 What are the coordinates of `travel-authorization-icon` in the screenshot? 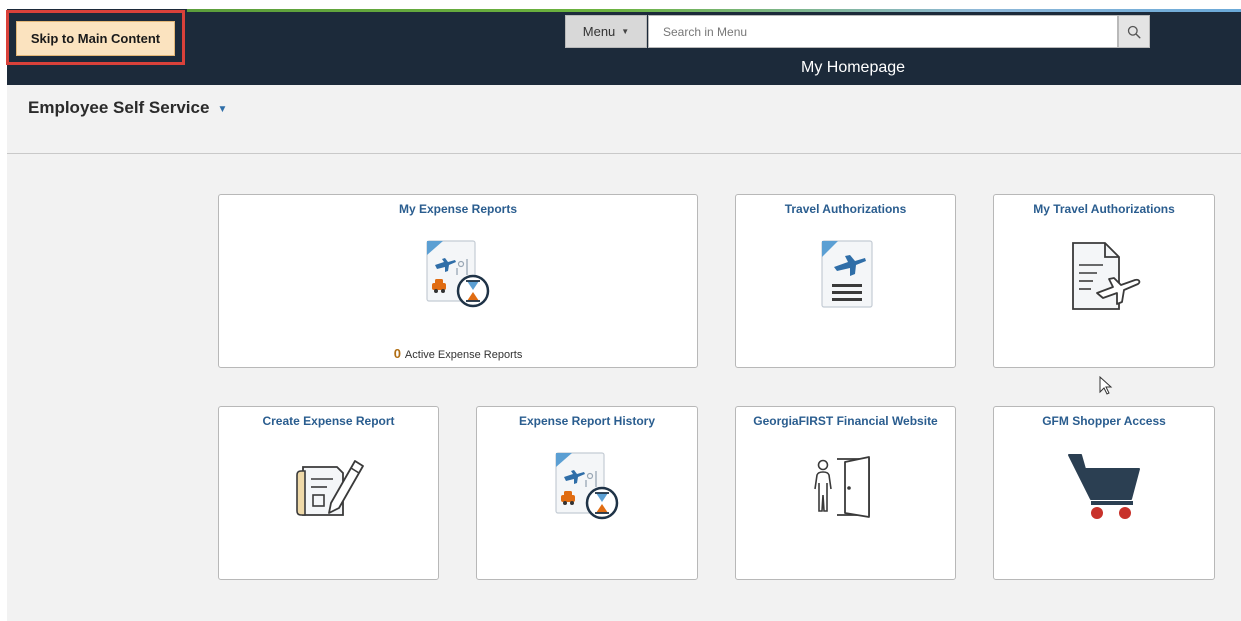 It's located at (847, 274).